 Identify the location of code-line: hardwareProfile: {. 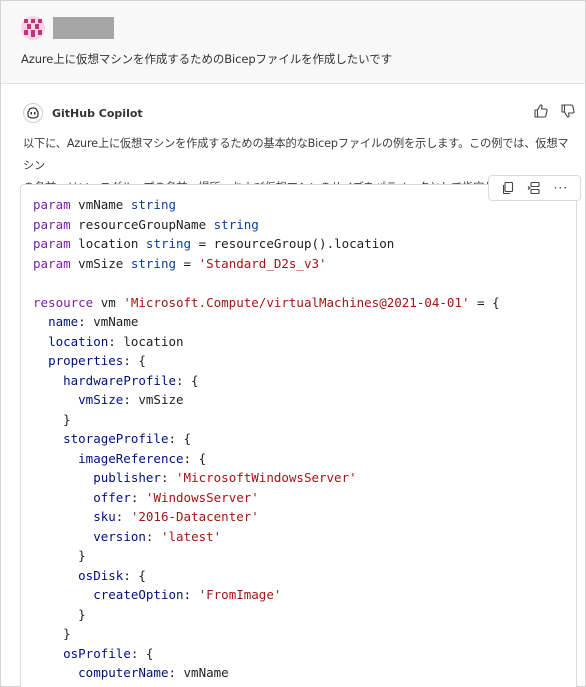
(266, 381).